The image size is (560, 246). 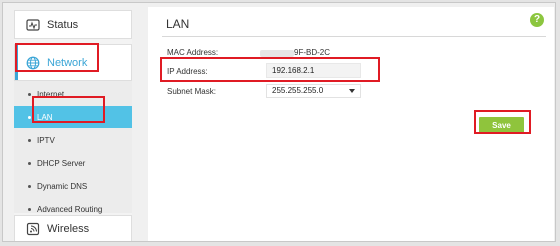 I want to click on sidebar-item-wireless: Wireless, so click(x=73, y=228).